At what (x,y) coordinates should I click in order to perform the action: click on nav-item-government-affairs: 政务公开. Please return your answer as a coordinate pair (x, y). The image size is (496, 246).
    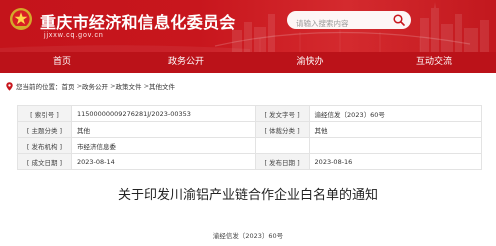
    Looking at the image, I should click on (186, 62).